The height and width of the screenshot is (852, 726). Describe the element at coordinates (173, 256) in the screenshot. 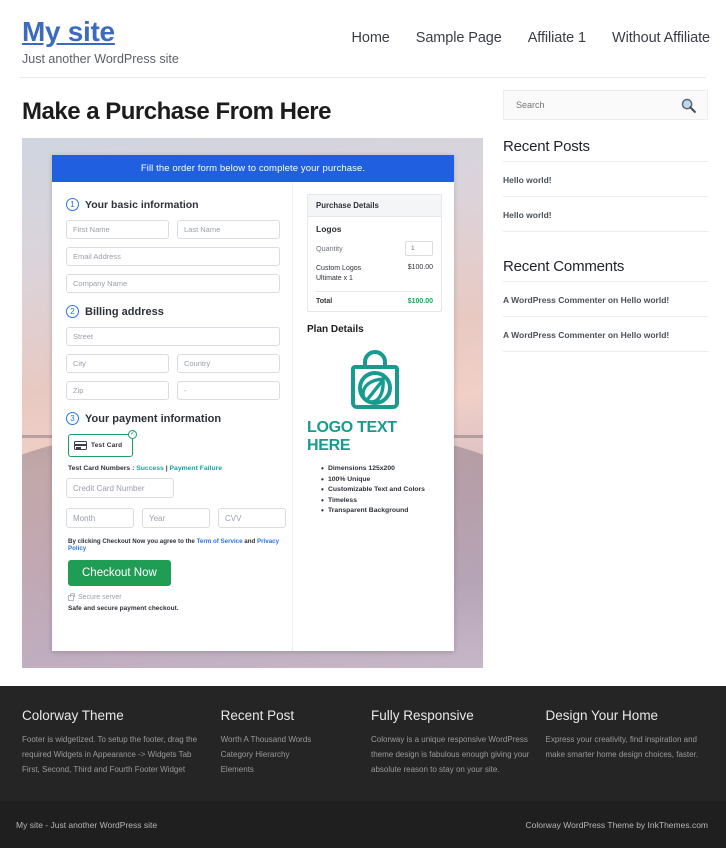

I see `email-field: Email Address` at that location.